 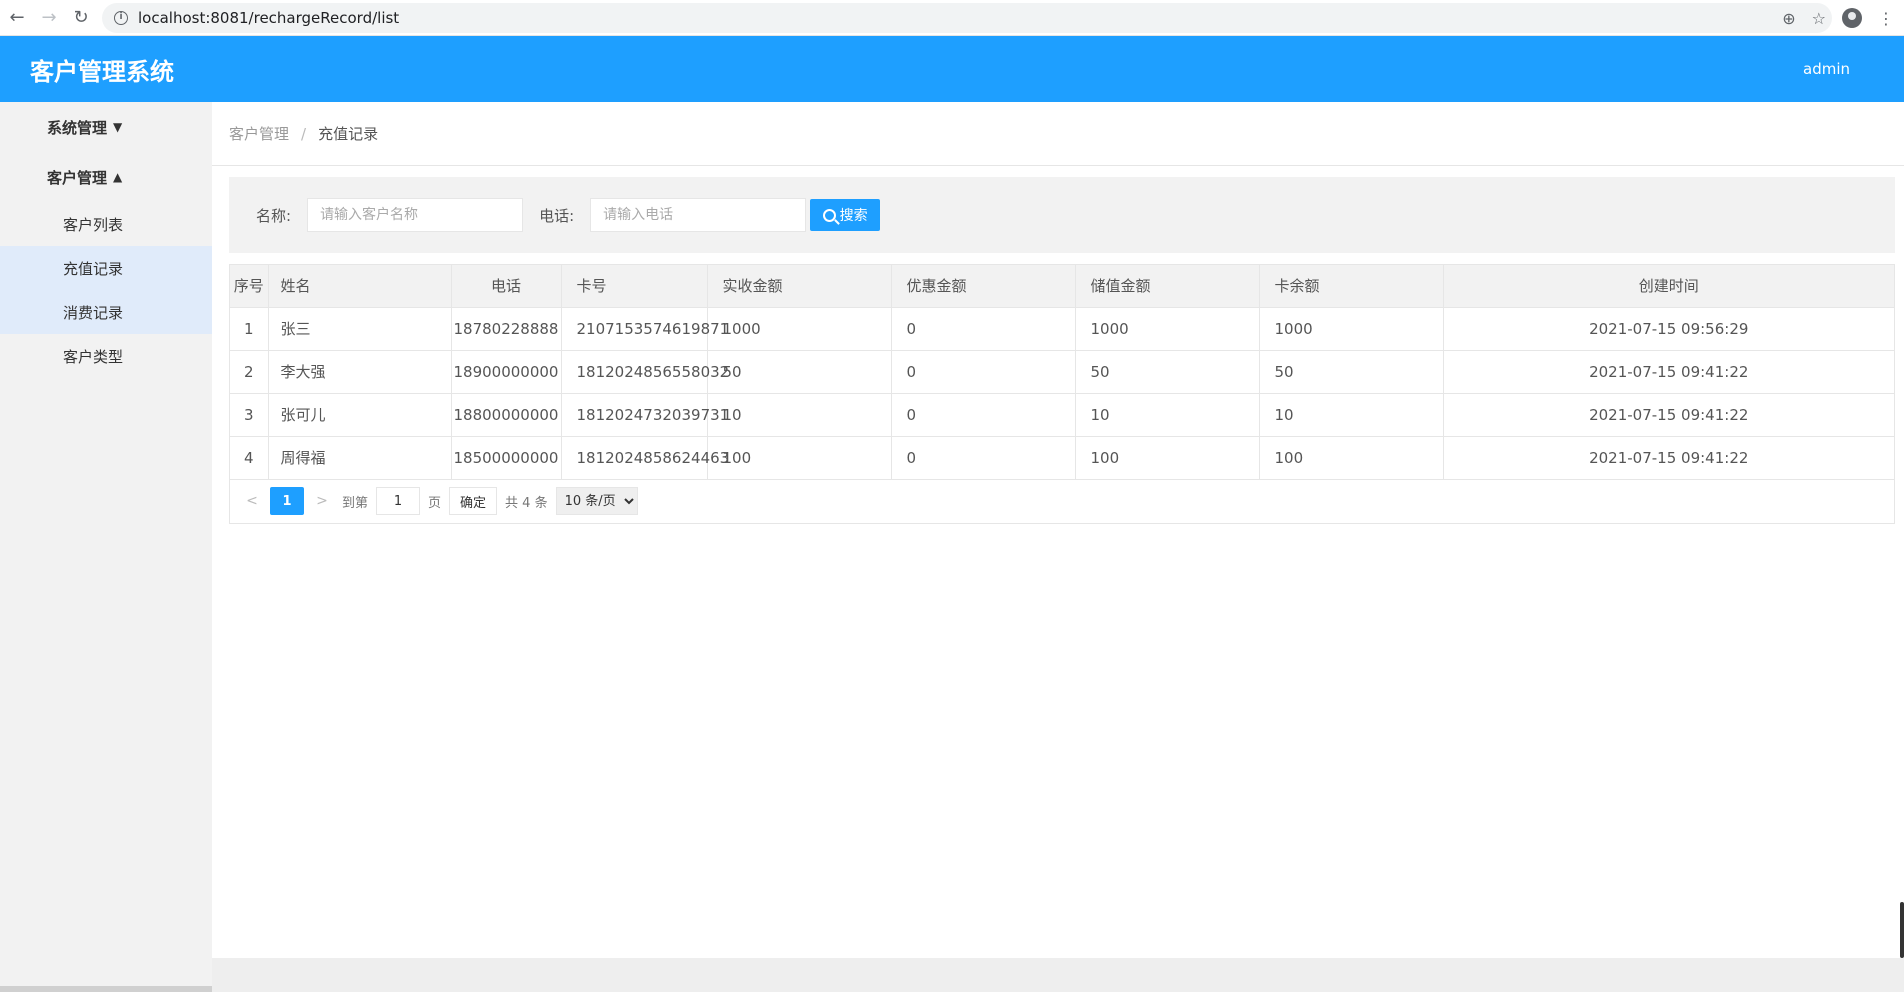 I want to click on cell-phone: 18900000000, so click(x=506, y=372).